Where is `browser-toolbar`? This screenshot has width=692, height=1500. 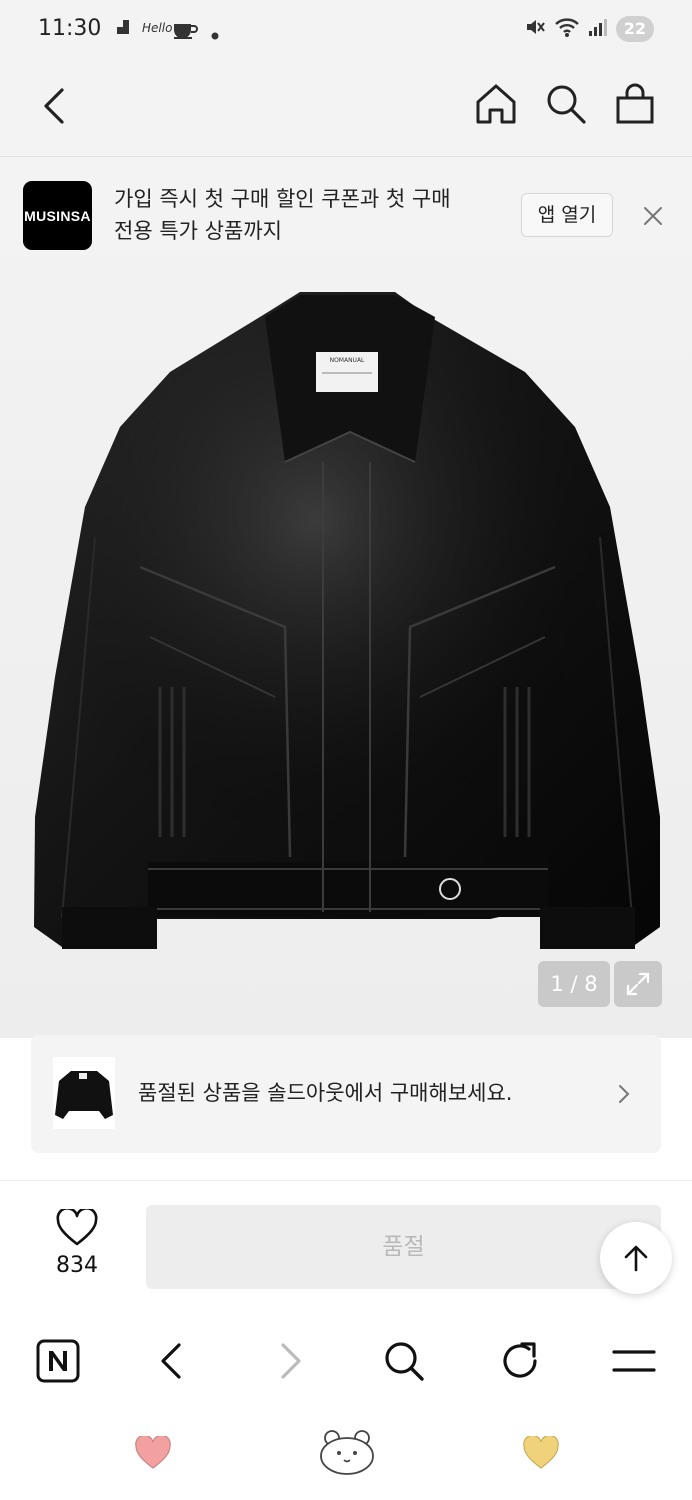
browser-toolbar is located at coordinates (346, 1360).